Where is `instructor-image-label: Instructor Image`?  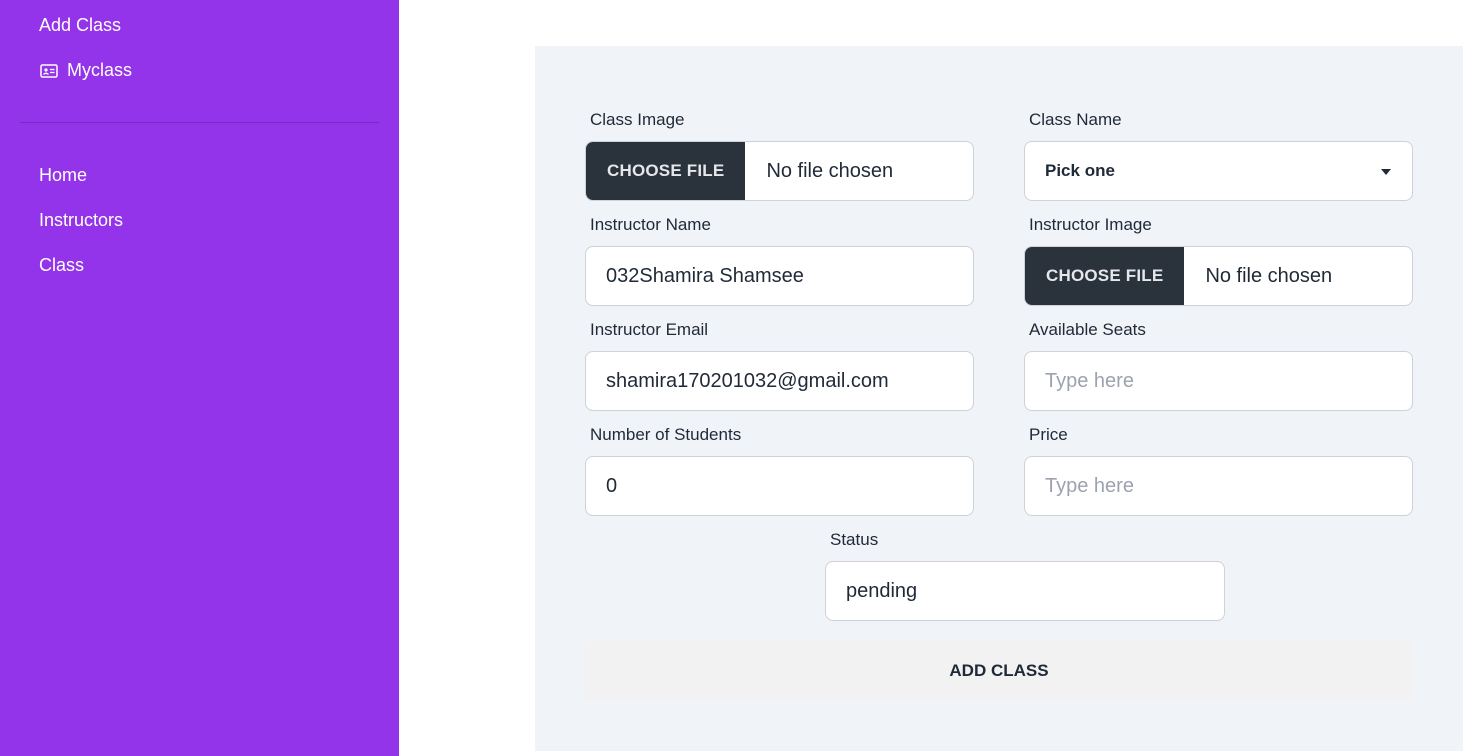
instructor-image-label: Instructor Image is located at coordinates (1090, 224).